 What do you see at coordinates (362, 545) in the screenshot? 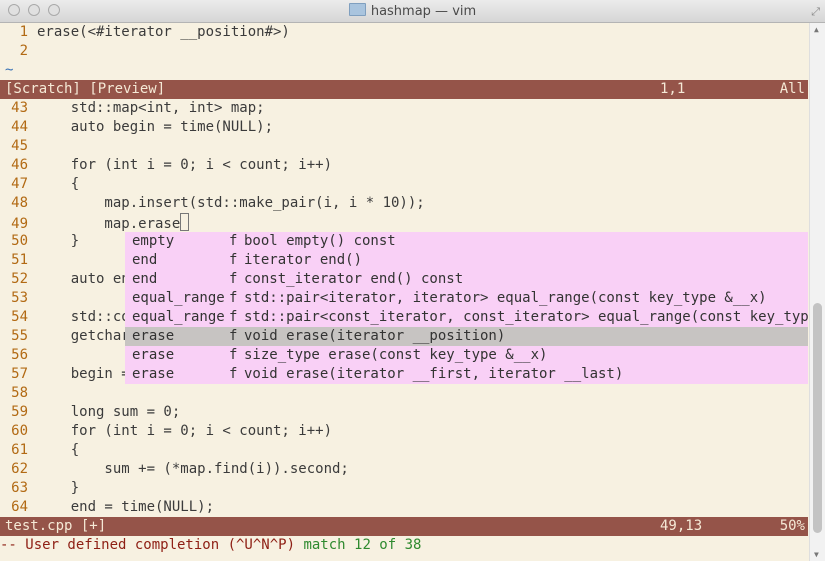
I see `match-count: match 12 of 38` at bounding box center [362, 545].